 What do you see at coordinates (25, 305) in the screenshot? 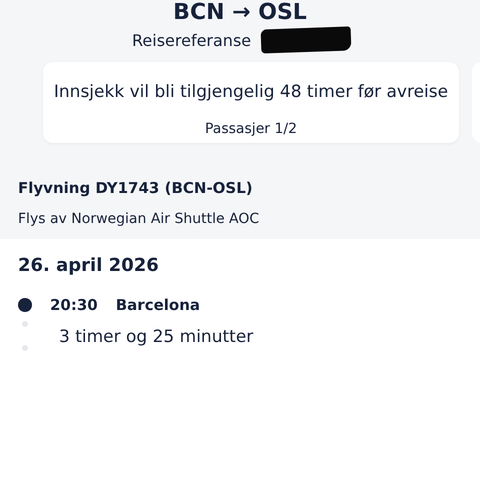
I see `timeline-dot-icon` at bounding box center [25, 305].